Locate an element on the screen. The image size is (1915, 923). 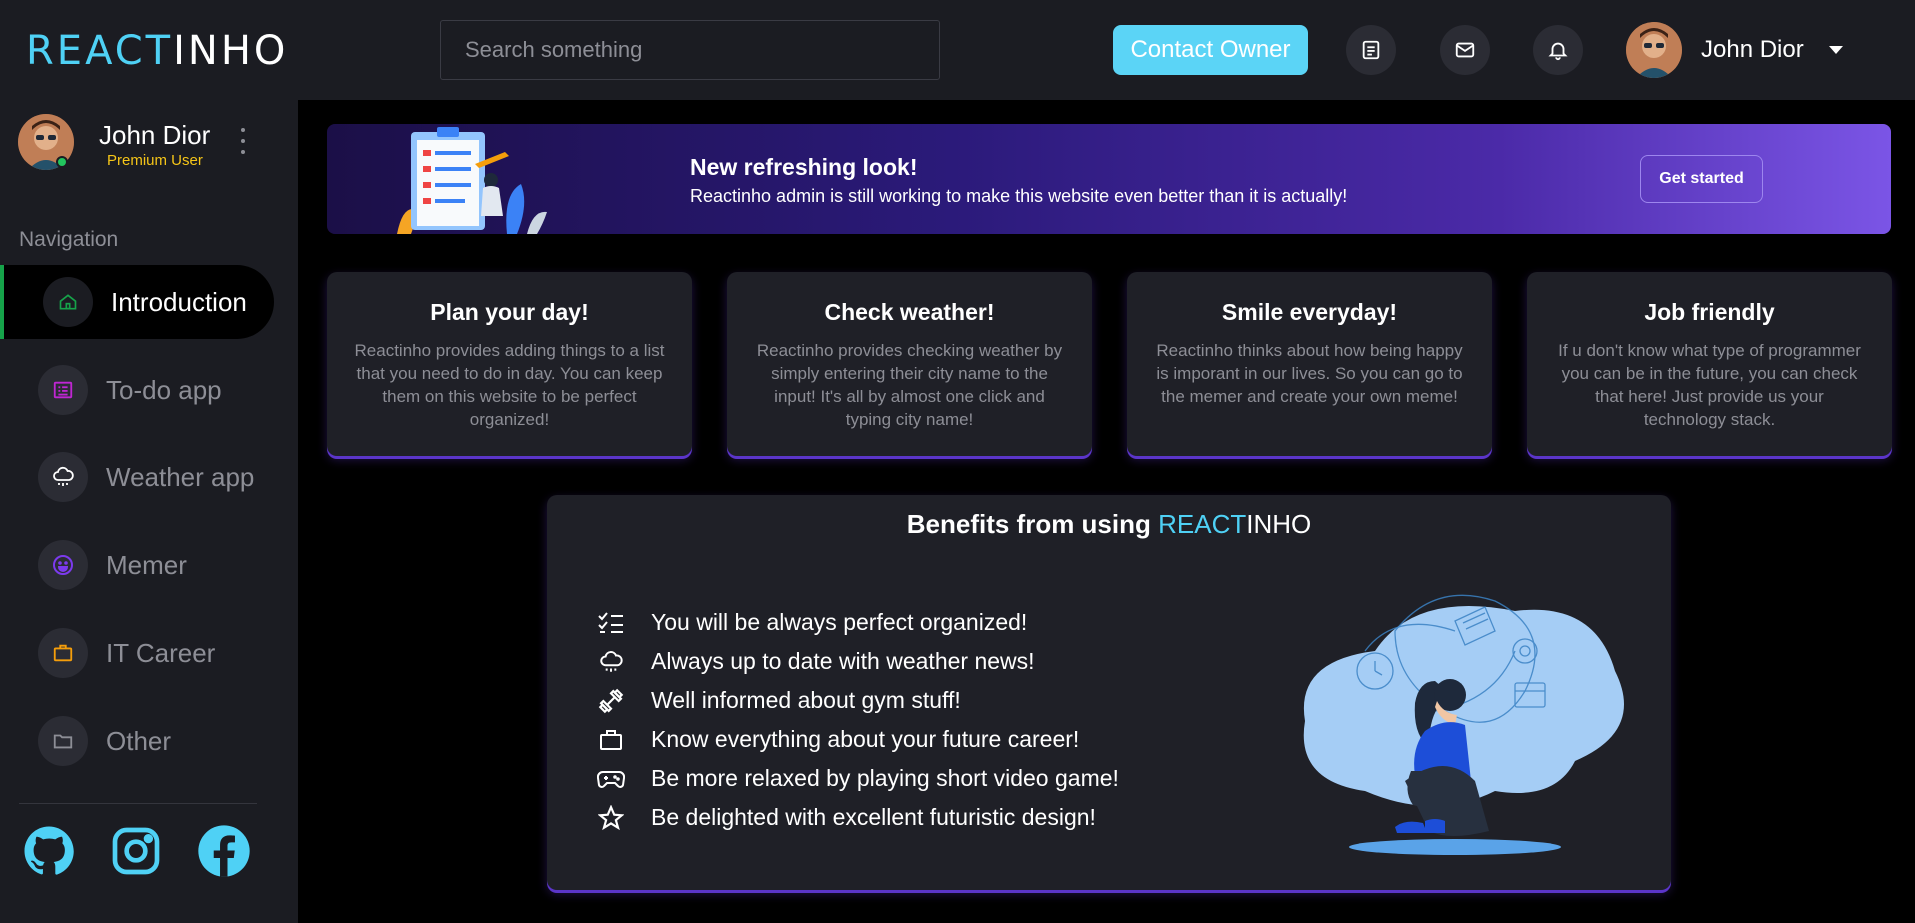
folder-icon is located at coordinates (63, 741).